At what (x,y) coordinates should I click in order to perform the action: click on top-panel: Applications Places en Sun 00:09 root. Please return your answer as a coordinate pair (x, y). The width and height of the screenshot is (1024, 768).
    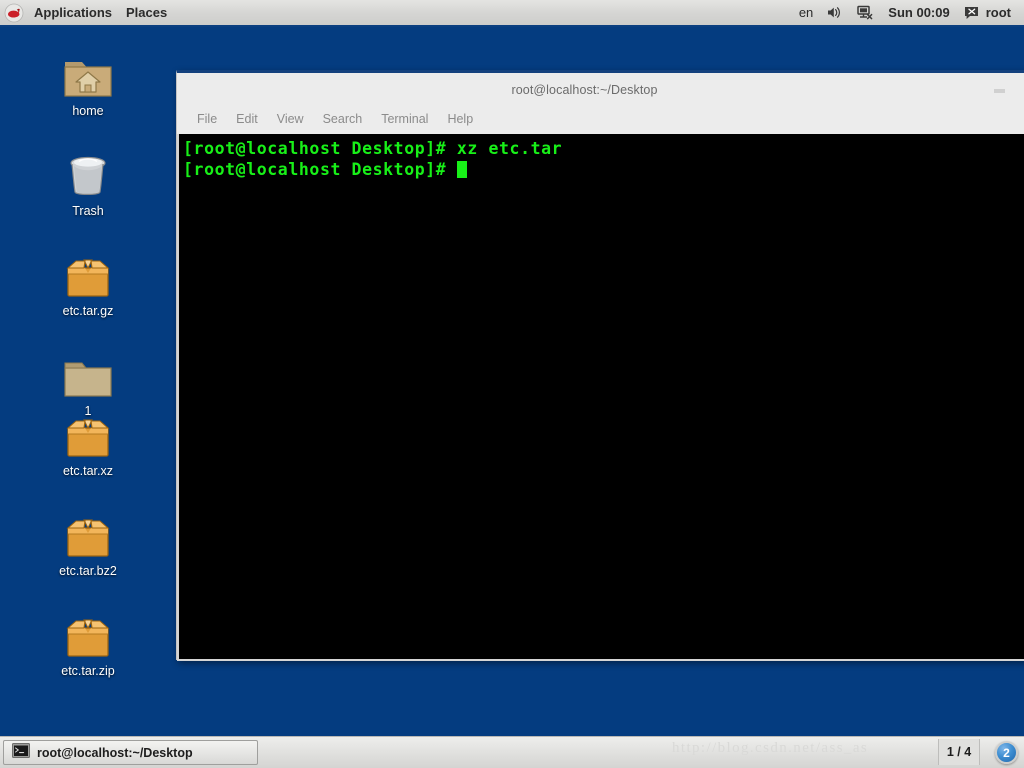
    Looking at the image, I should click on (512, 13).